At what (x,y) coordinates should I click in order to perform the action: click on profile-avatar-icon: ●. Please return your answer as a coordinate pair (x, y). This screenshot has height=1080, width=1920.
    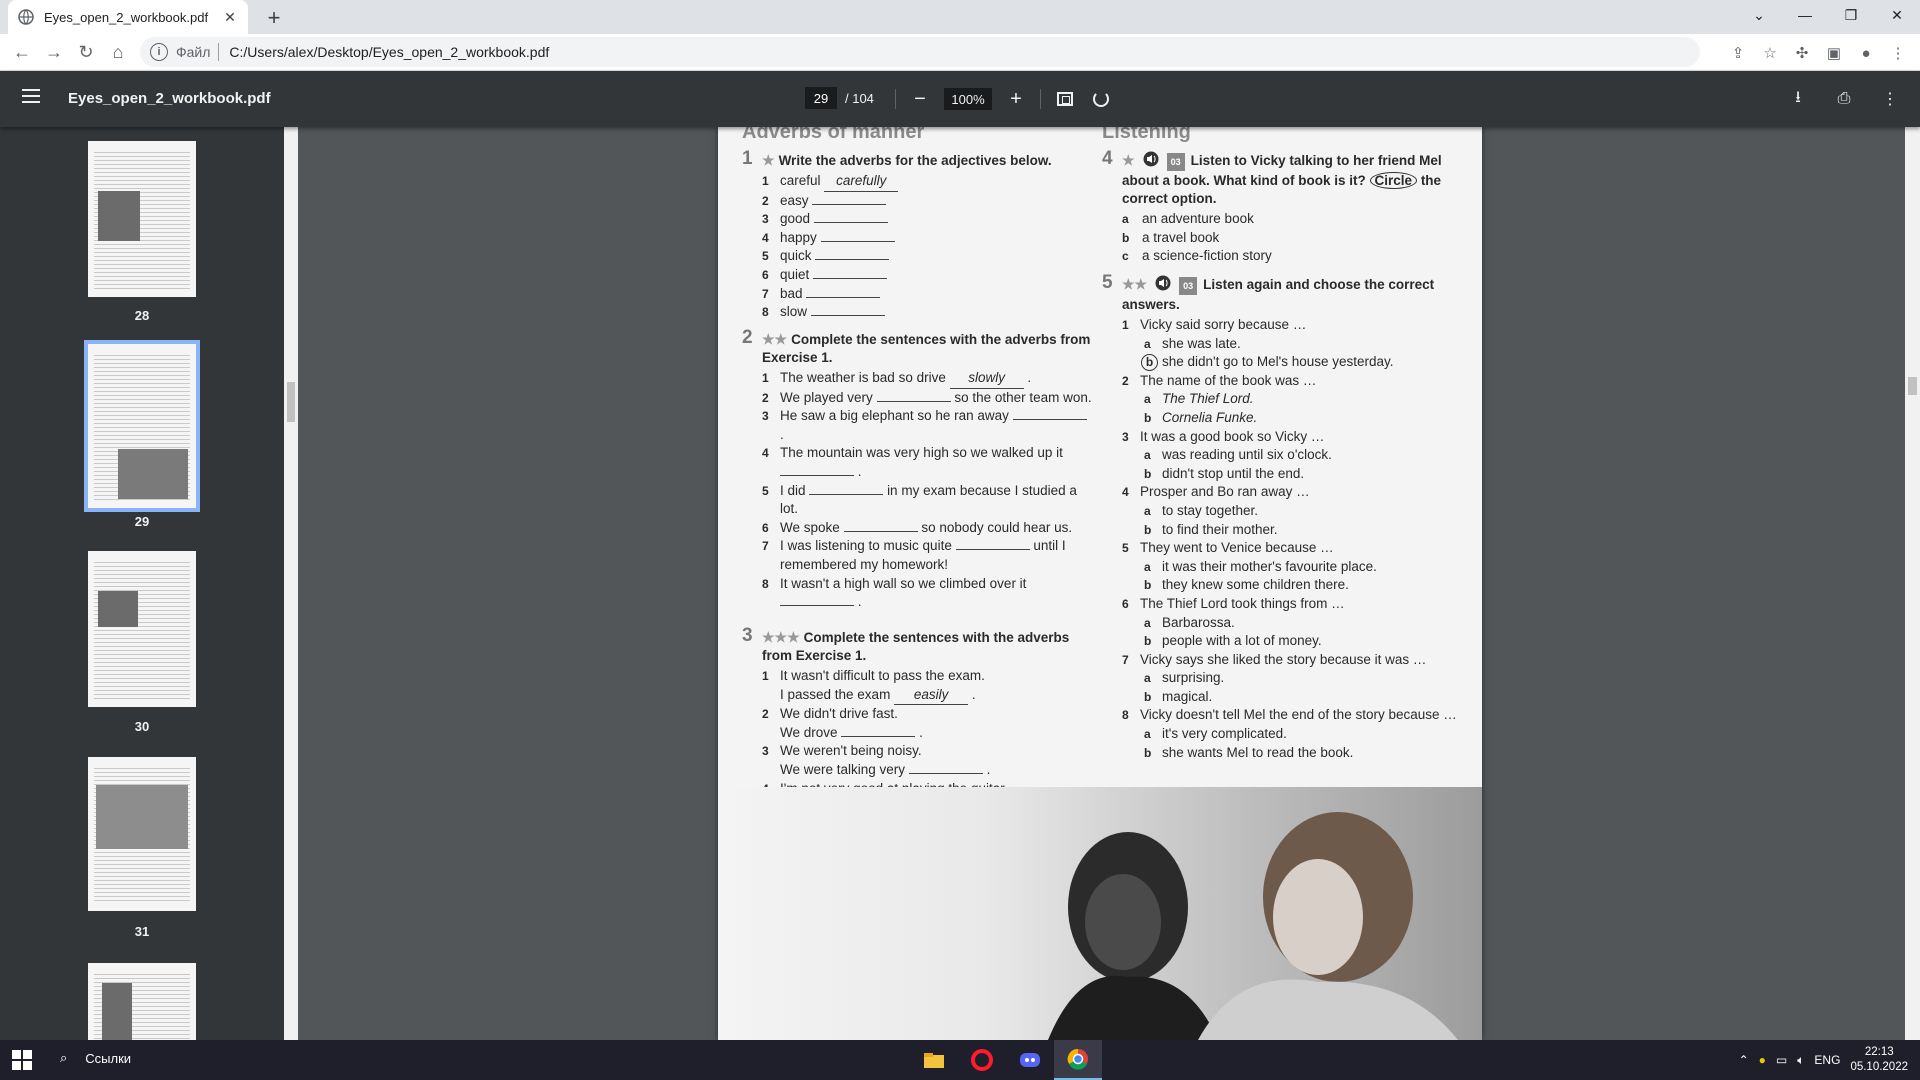
    Looking at the image, I should click on (1866, 53).